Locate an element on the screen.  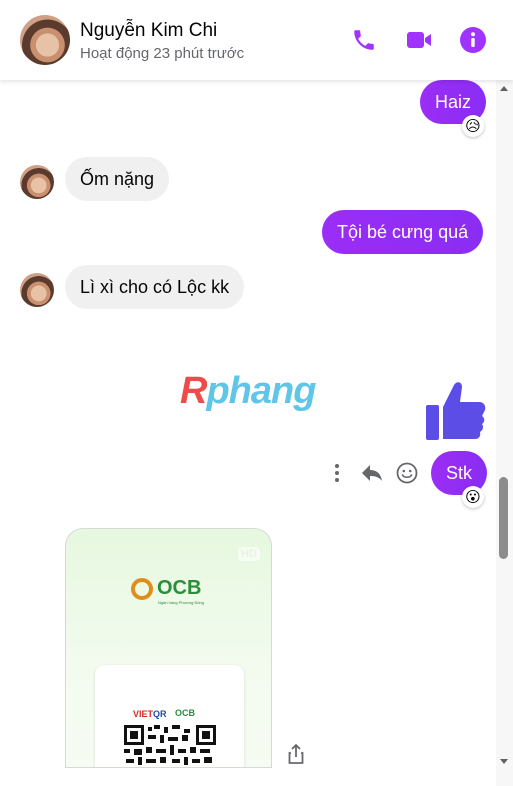
watermark-logo: Rphang is located at coordinates (248, 391).